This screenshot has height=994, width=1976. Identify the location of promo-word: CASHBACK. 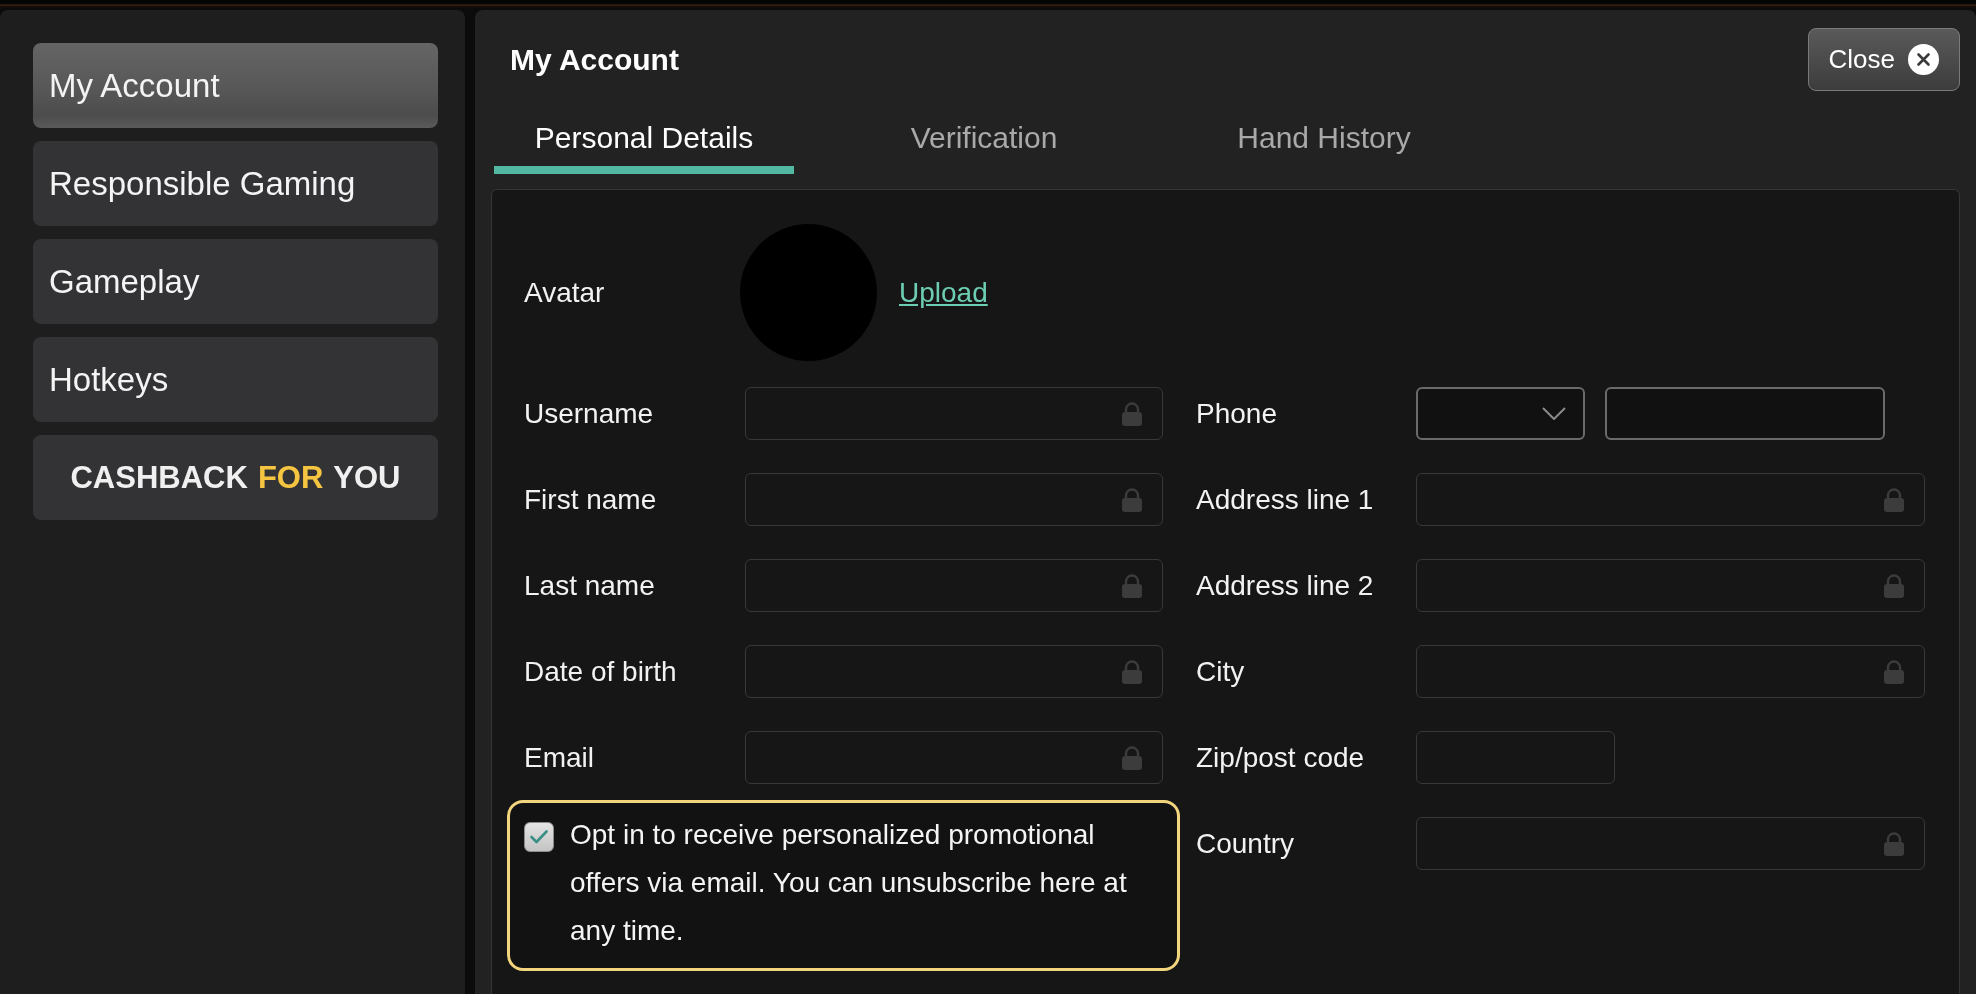
(159, 477).